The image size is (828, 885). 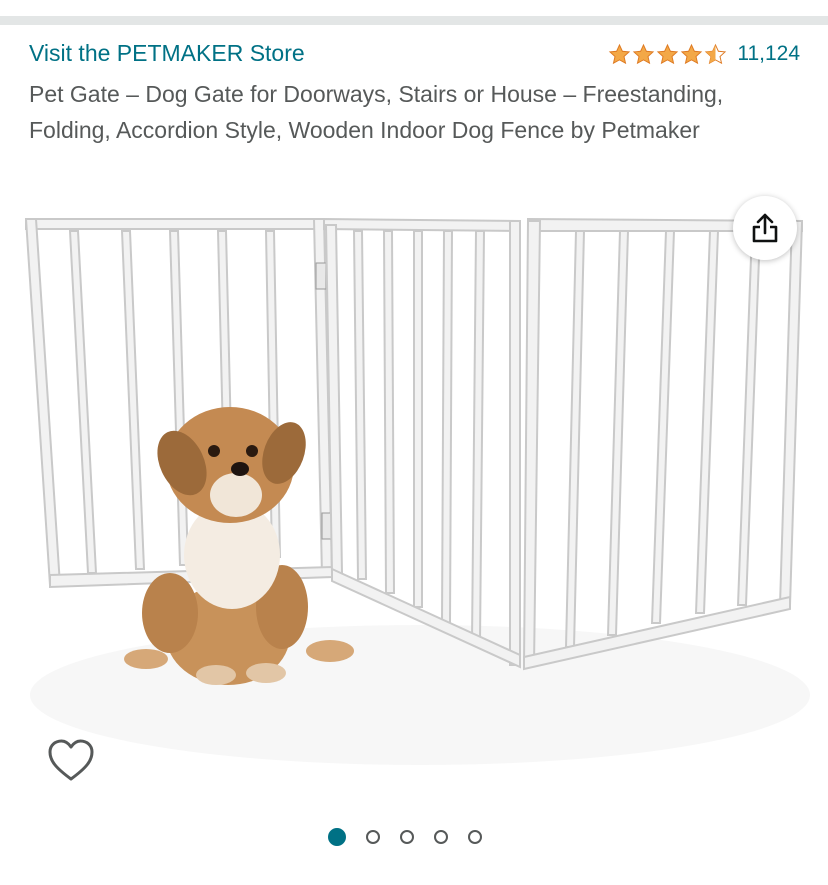 I want to click on gate-middle-panel, so click(x=422, y=443).